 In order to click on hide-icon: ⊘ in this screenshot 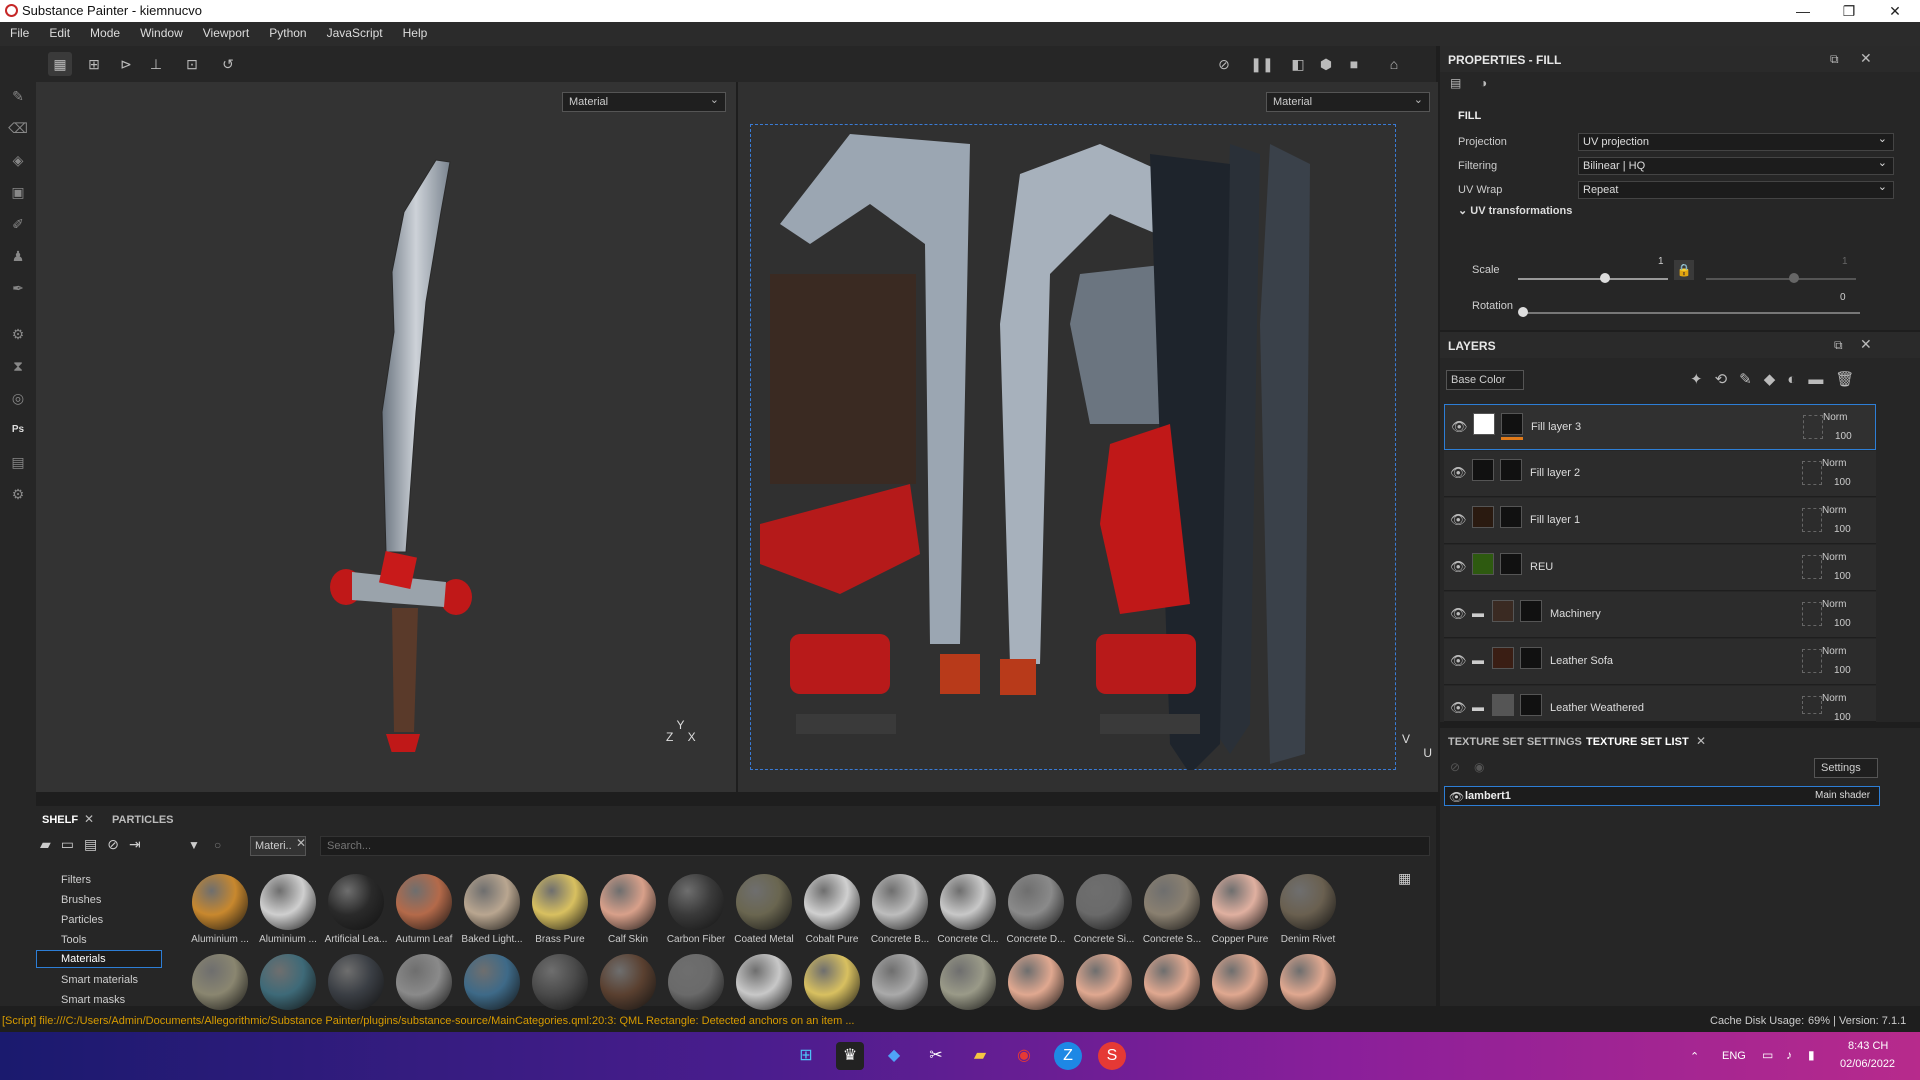, I will do `click(1224, 64)`.